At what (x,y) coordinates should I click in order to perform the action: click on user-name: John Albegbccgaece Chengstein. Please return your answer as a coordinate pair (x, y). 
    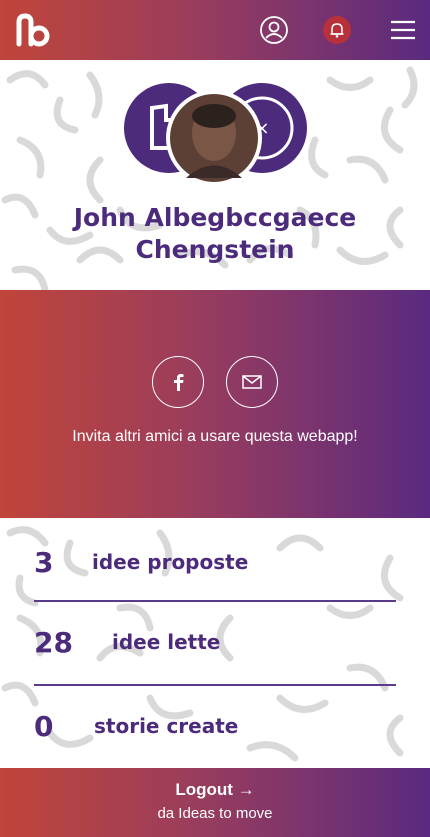
    Looking at the image, I should click on (215, 234).